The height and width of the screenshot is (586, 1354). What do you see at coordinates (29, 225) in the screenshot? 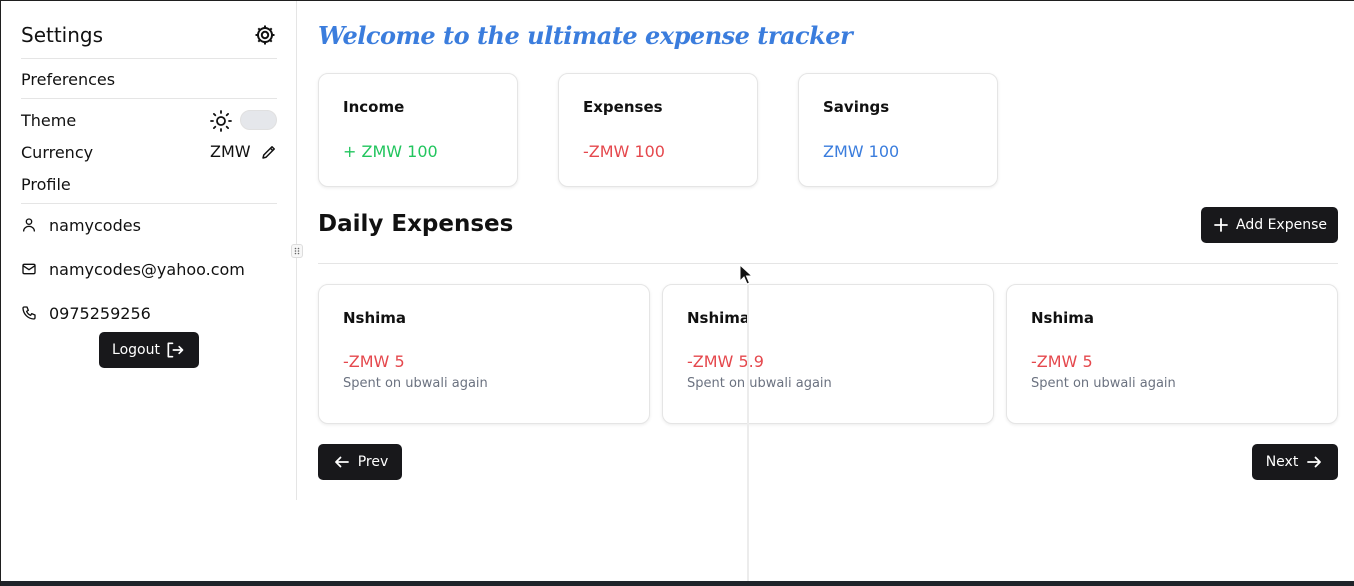
I see `user-icon` at bounding box center [29, 225].